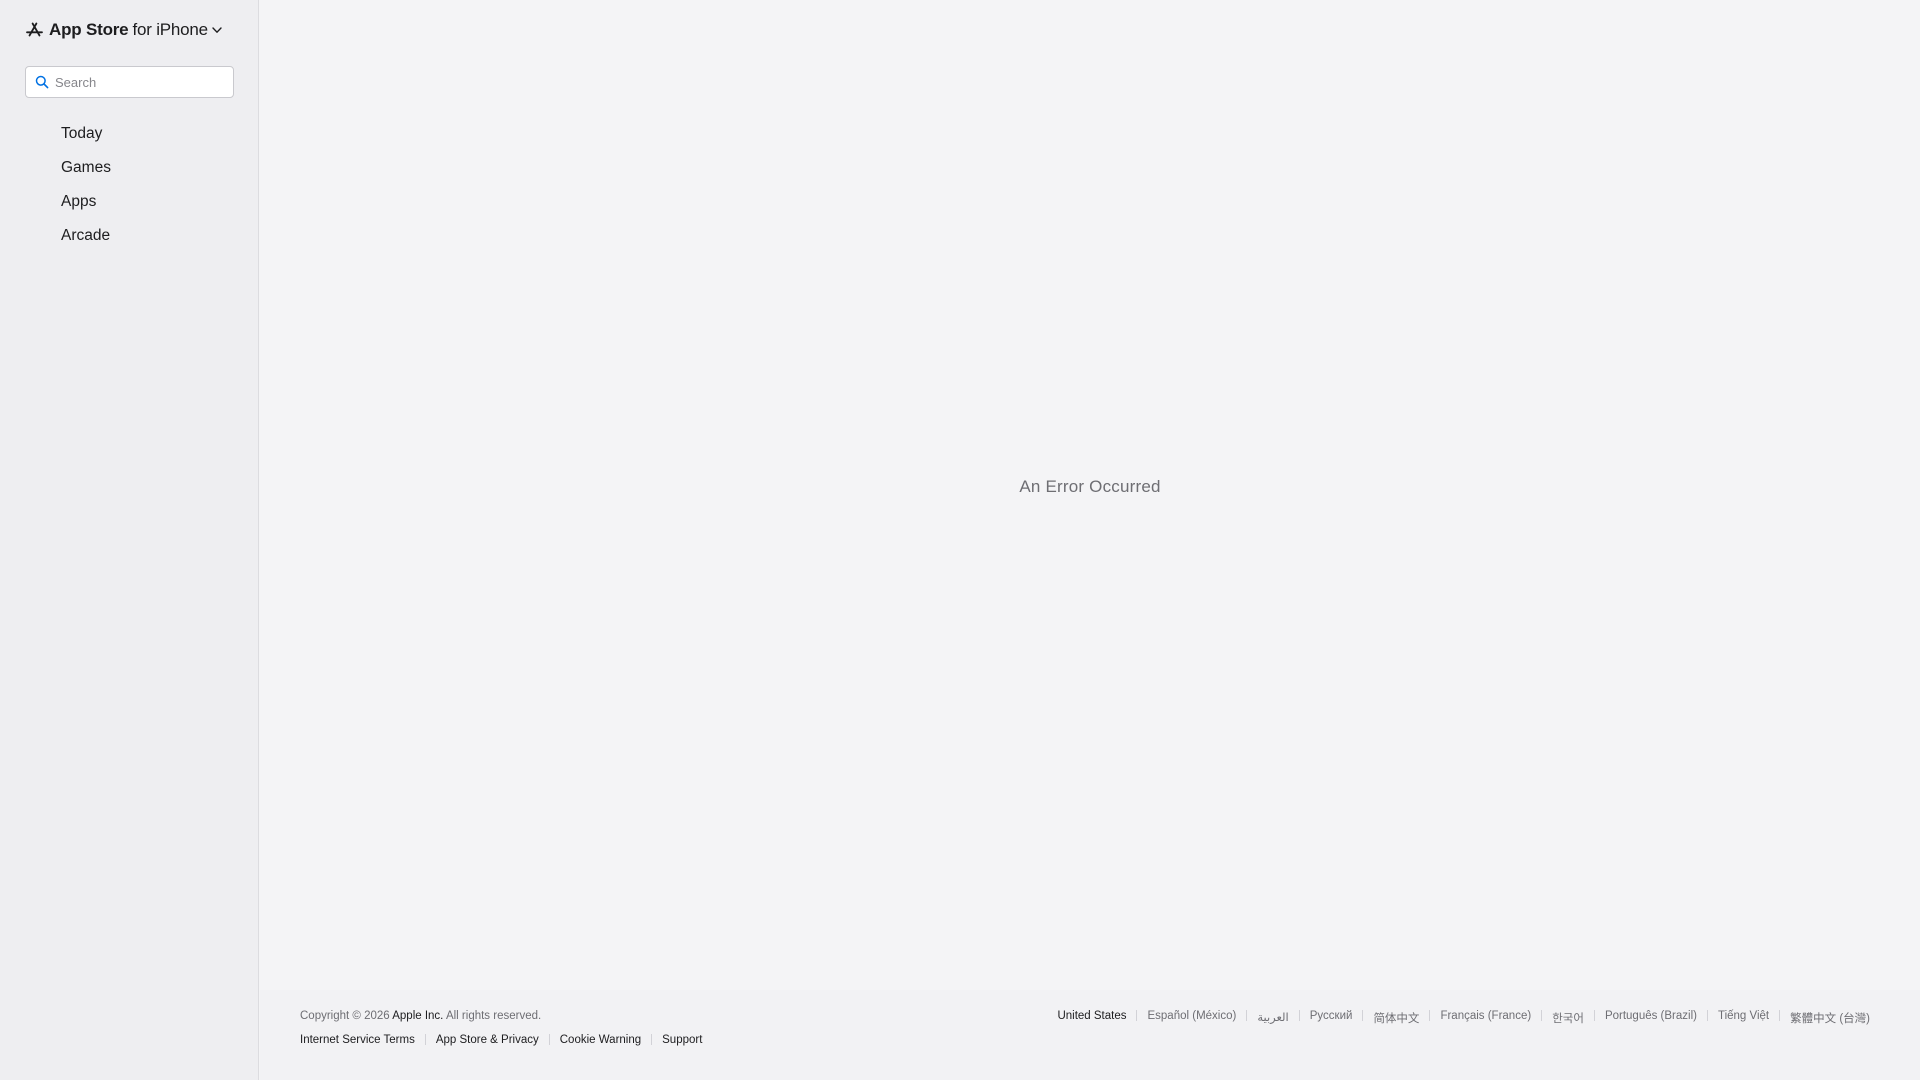 This screenshot has width=1920, height=1080. I want to click on cookie-warning-link: Cookie Warning, so click(600, 1040).